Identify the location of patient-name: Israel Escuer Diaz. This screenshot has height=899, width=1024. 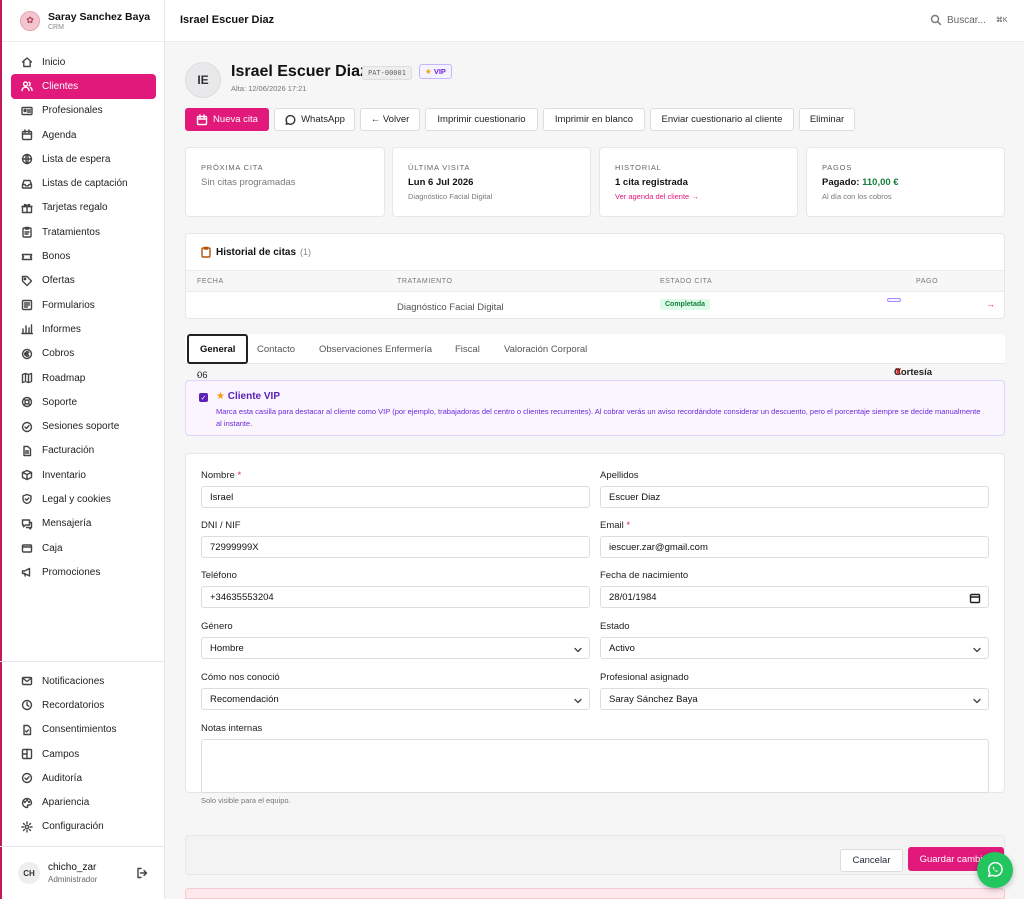
(299, 71).